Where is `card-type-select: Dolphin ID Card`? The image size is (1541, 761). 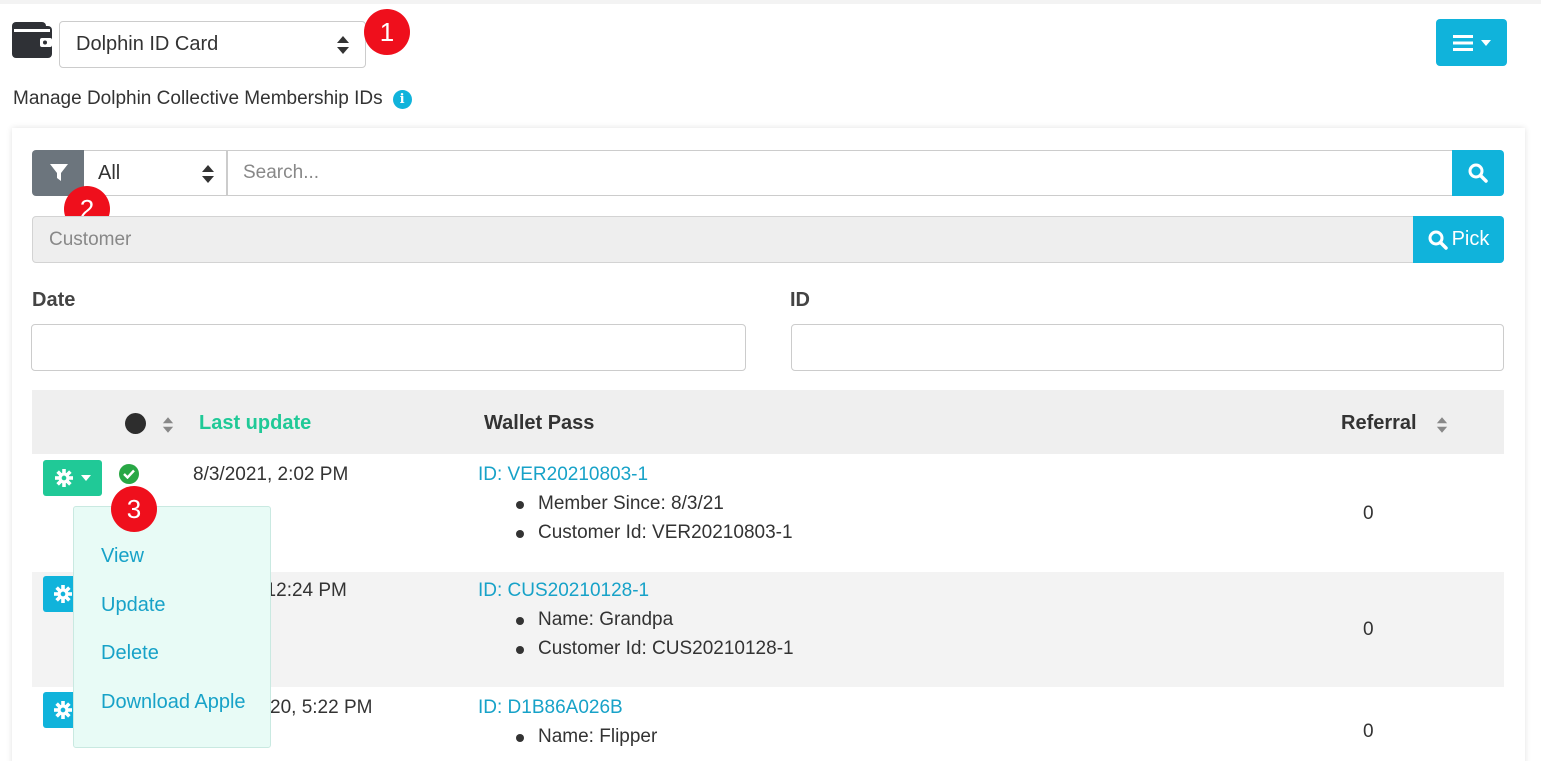 card-type-select: Dolphin ID Card is located at coordinates (212, 44).